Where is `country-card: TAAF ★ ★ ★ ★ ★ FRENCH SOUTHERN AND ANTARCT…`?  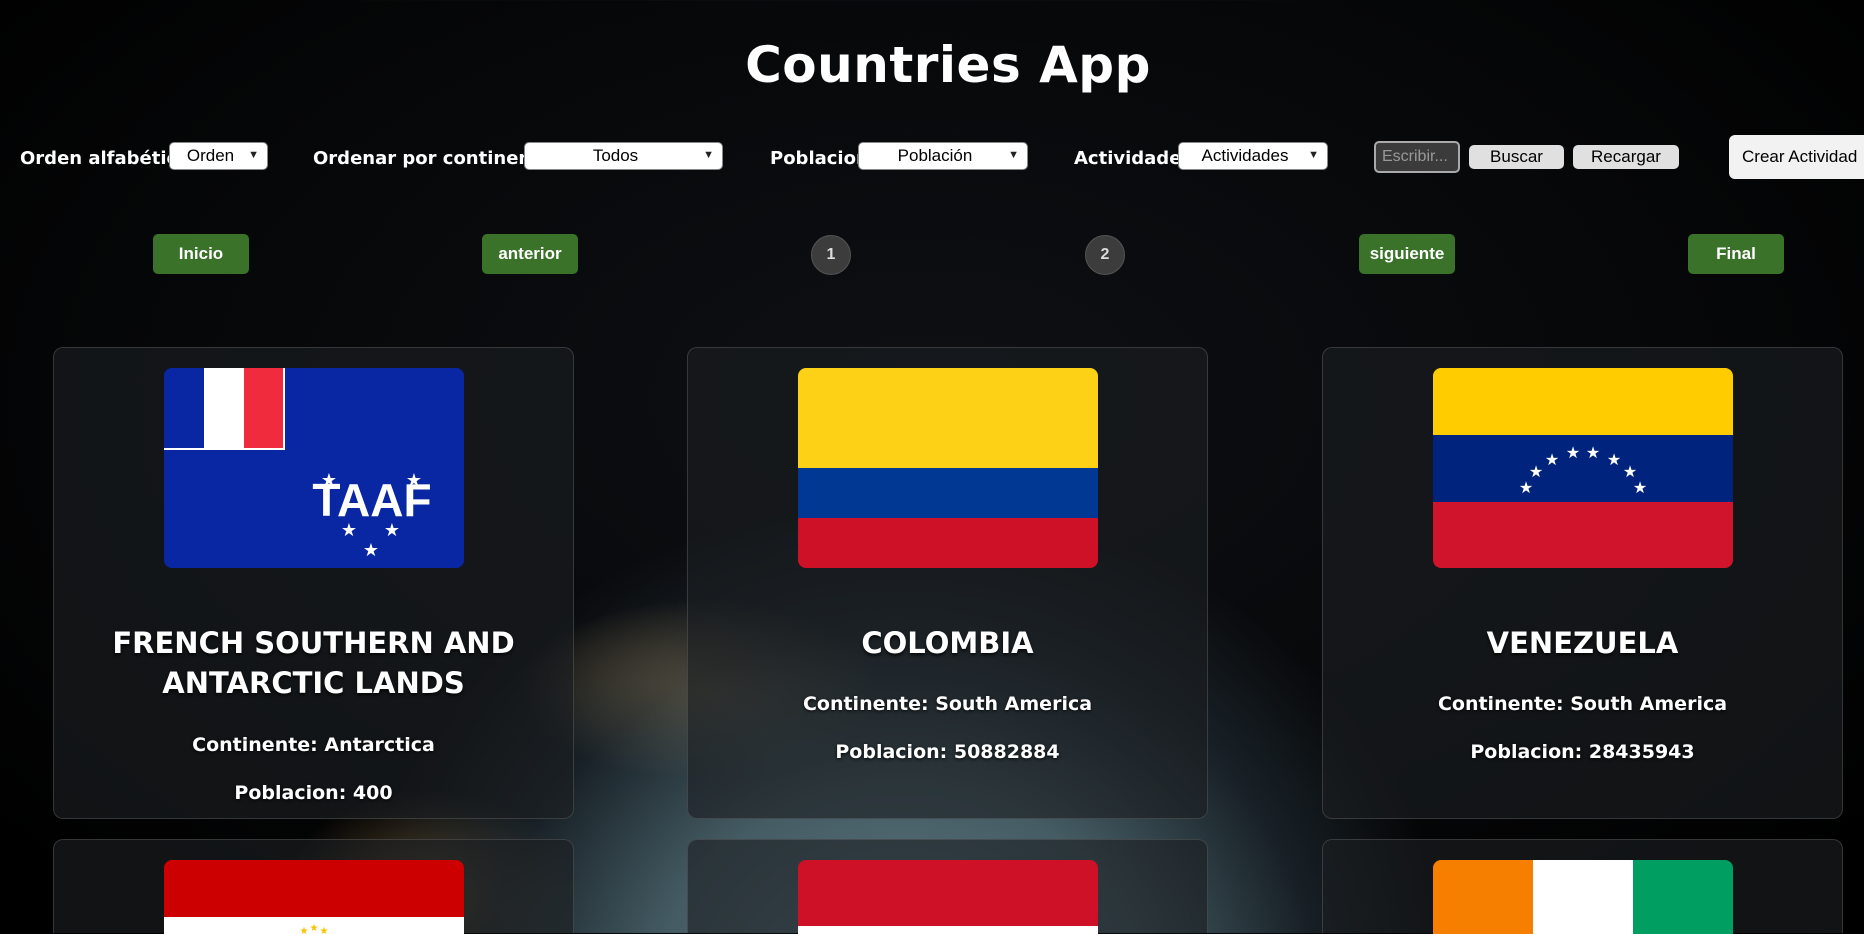
country-card: TAAF ★ ★ ★ ★ ★ FRENCH SOUTHERN AND ANTARCT… is located at coordinates (313, 583).